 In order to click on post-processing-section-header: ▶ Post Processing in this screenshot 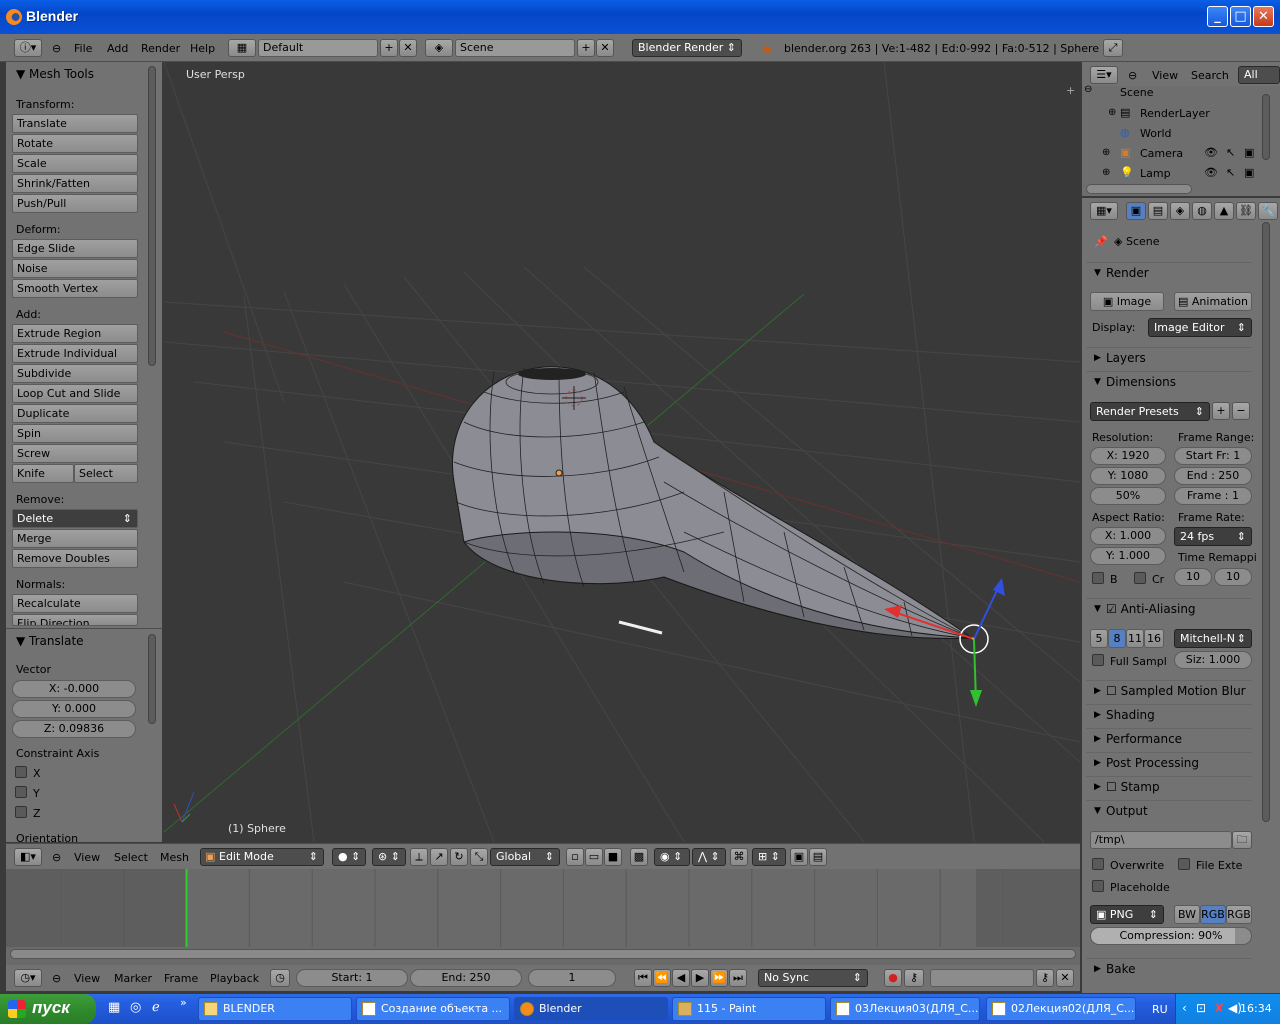, I will do `click(1169, 762)`.